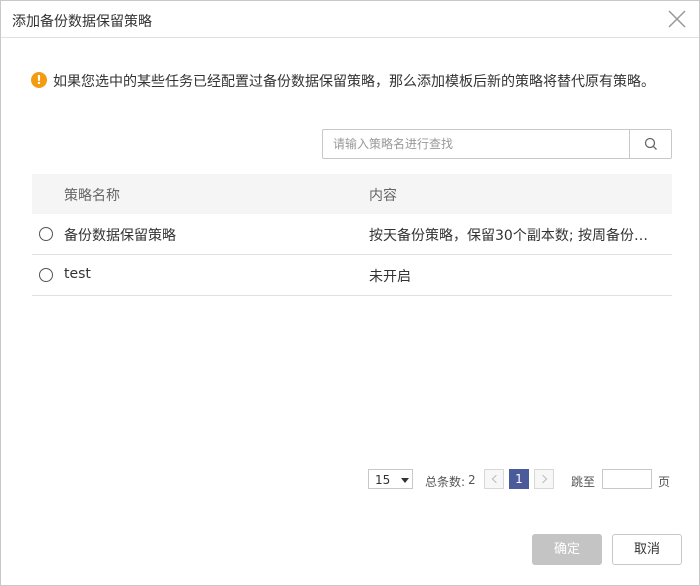 This screenshot has width=700, height=586. Describe the element at coordinates (82, 22) in the screenshot. I see `dialog-title: 添加备份数据保留策略` at that location.